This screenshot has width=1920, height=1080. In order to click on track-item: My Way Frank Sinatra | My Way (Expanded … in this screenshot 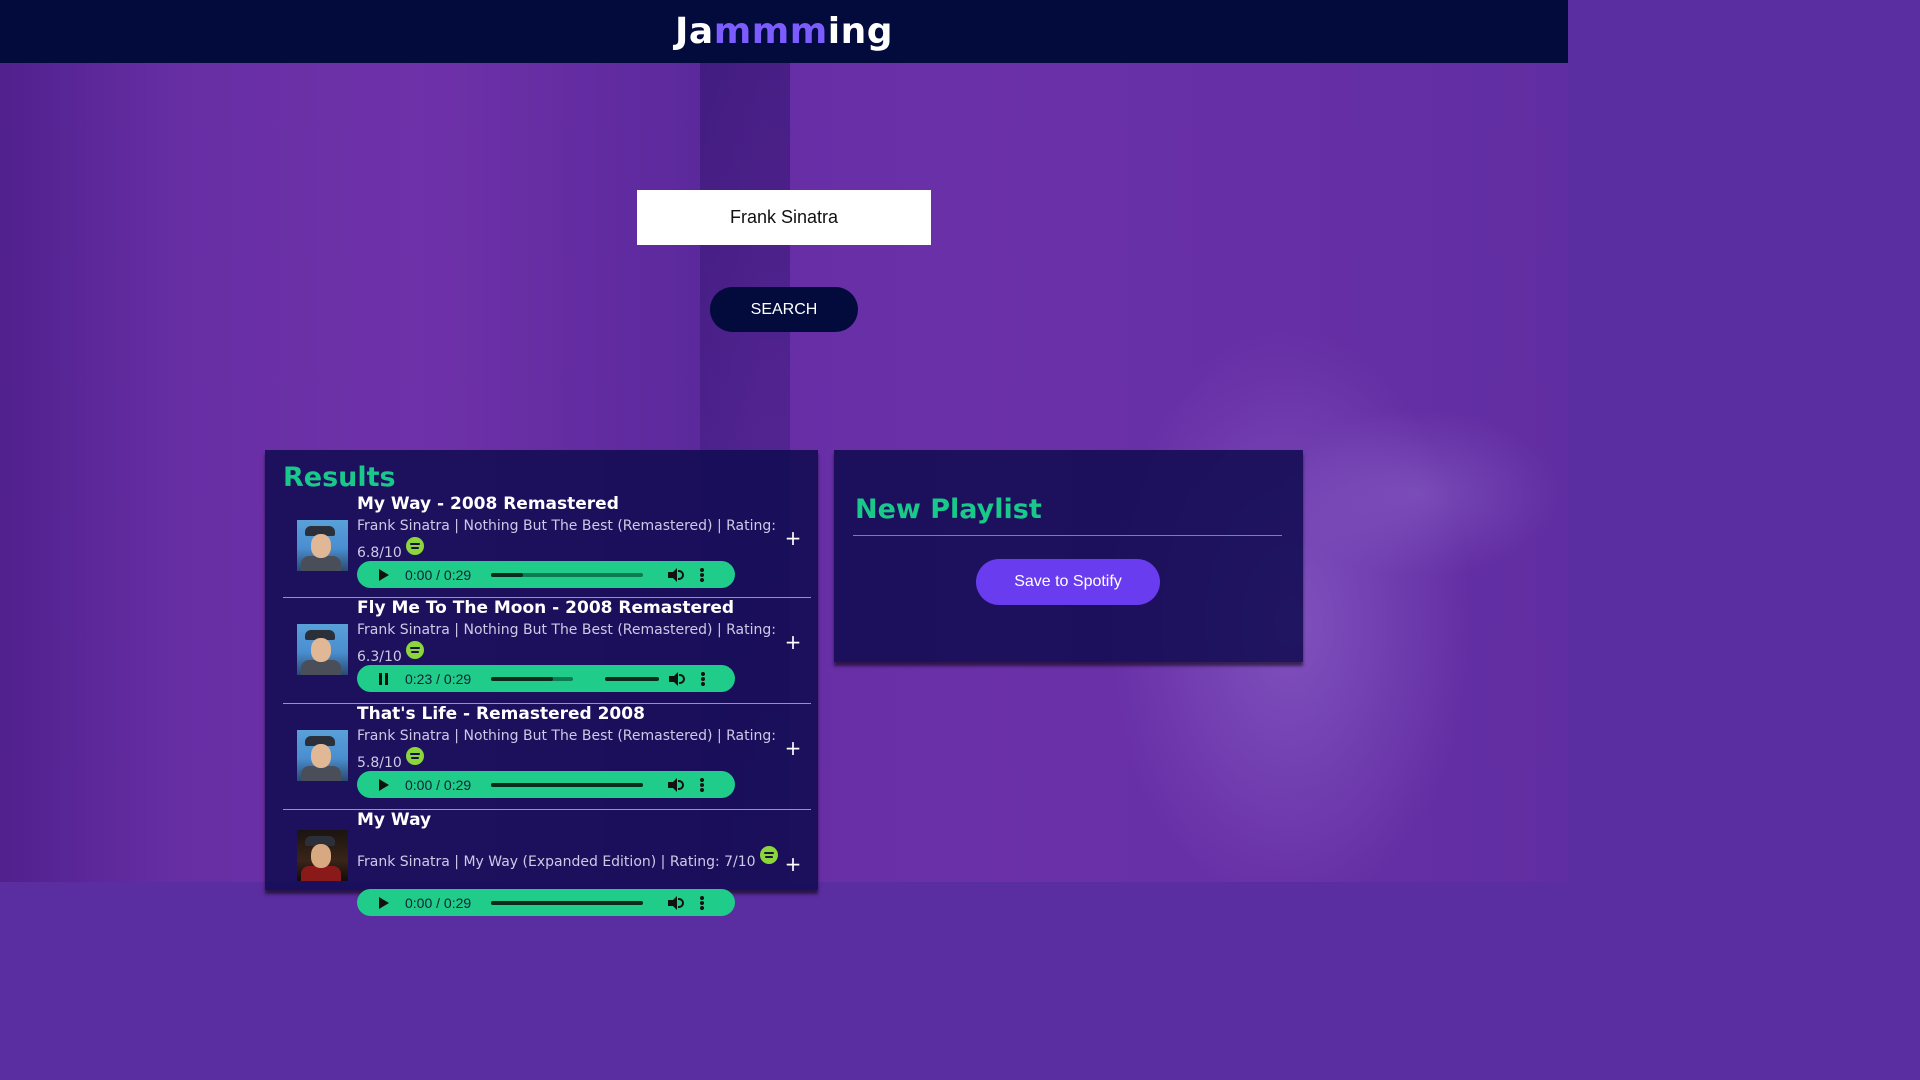, I will do `click(547, 863)`.